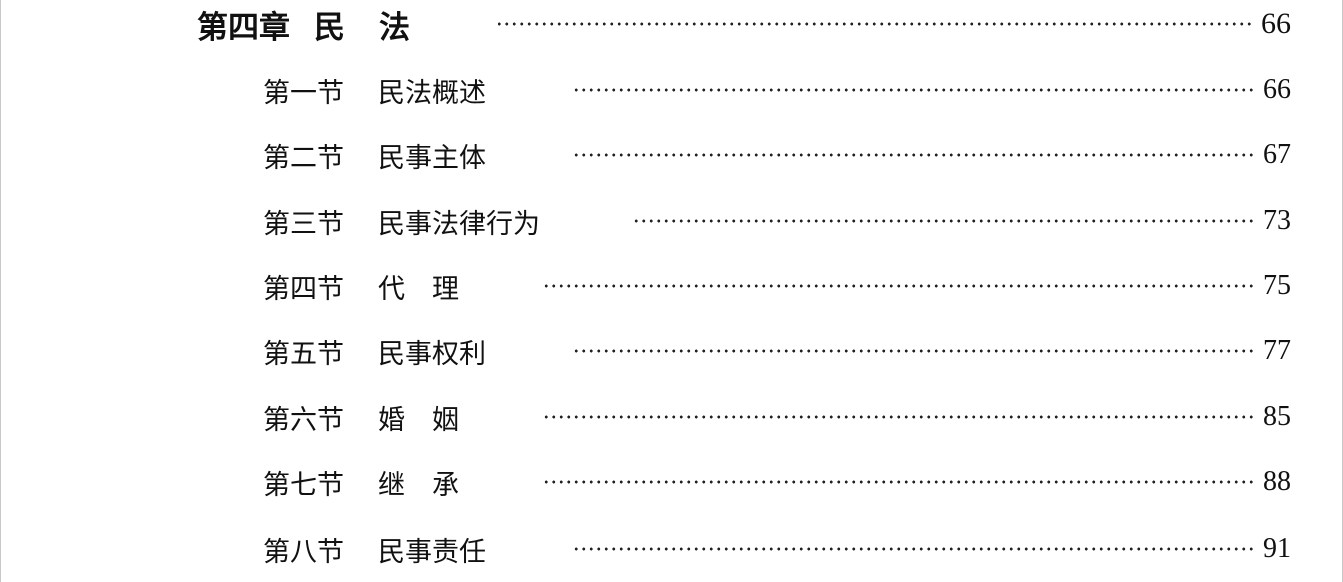  I want to click on section-title: 第五节 民事权利, so click(374, 351).